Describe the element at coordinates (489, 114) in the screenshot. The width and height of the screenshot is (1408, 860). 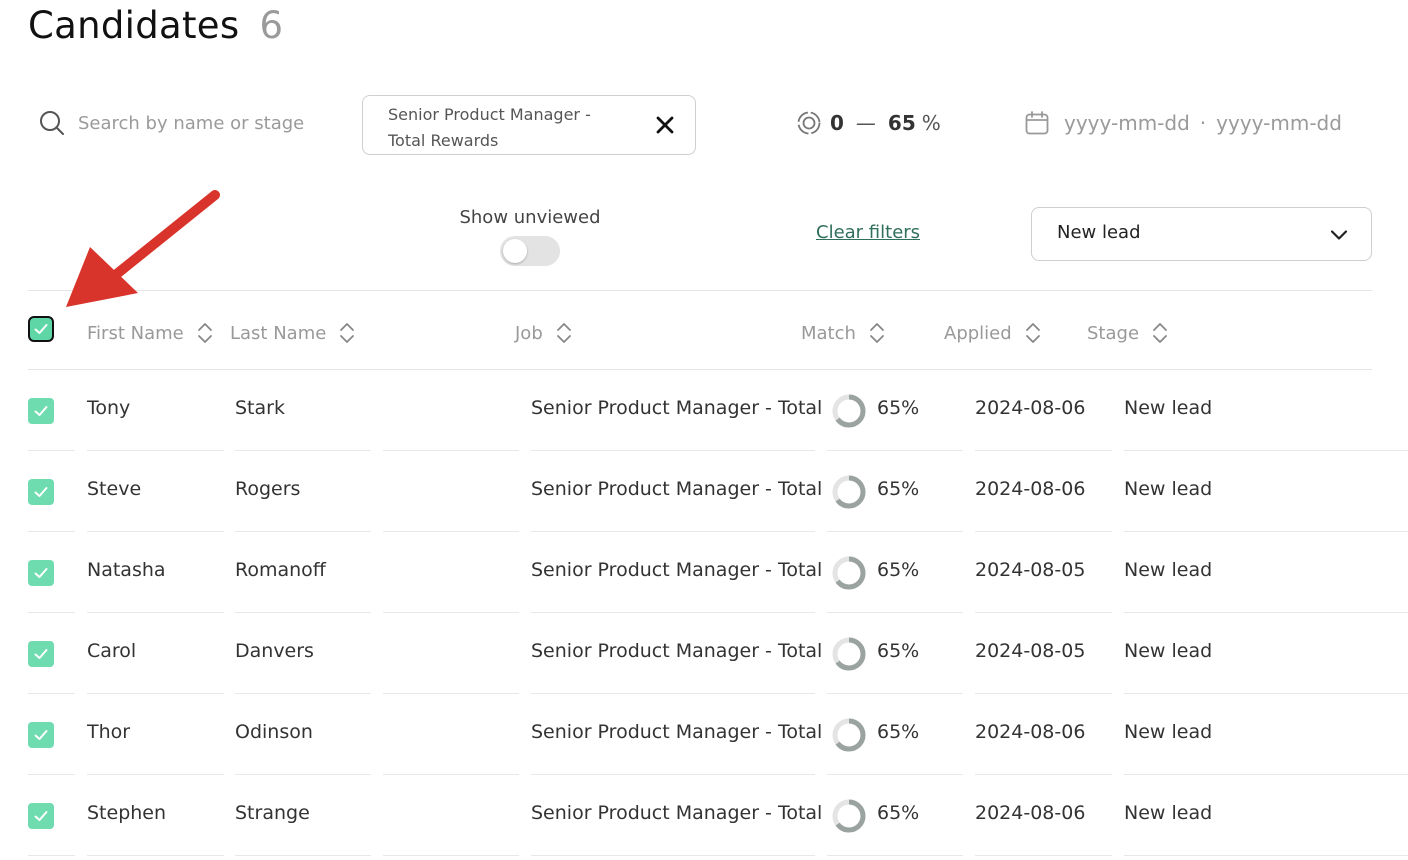
I see `job-filter-line-1: Senior Product Manager -` at that location.